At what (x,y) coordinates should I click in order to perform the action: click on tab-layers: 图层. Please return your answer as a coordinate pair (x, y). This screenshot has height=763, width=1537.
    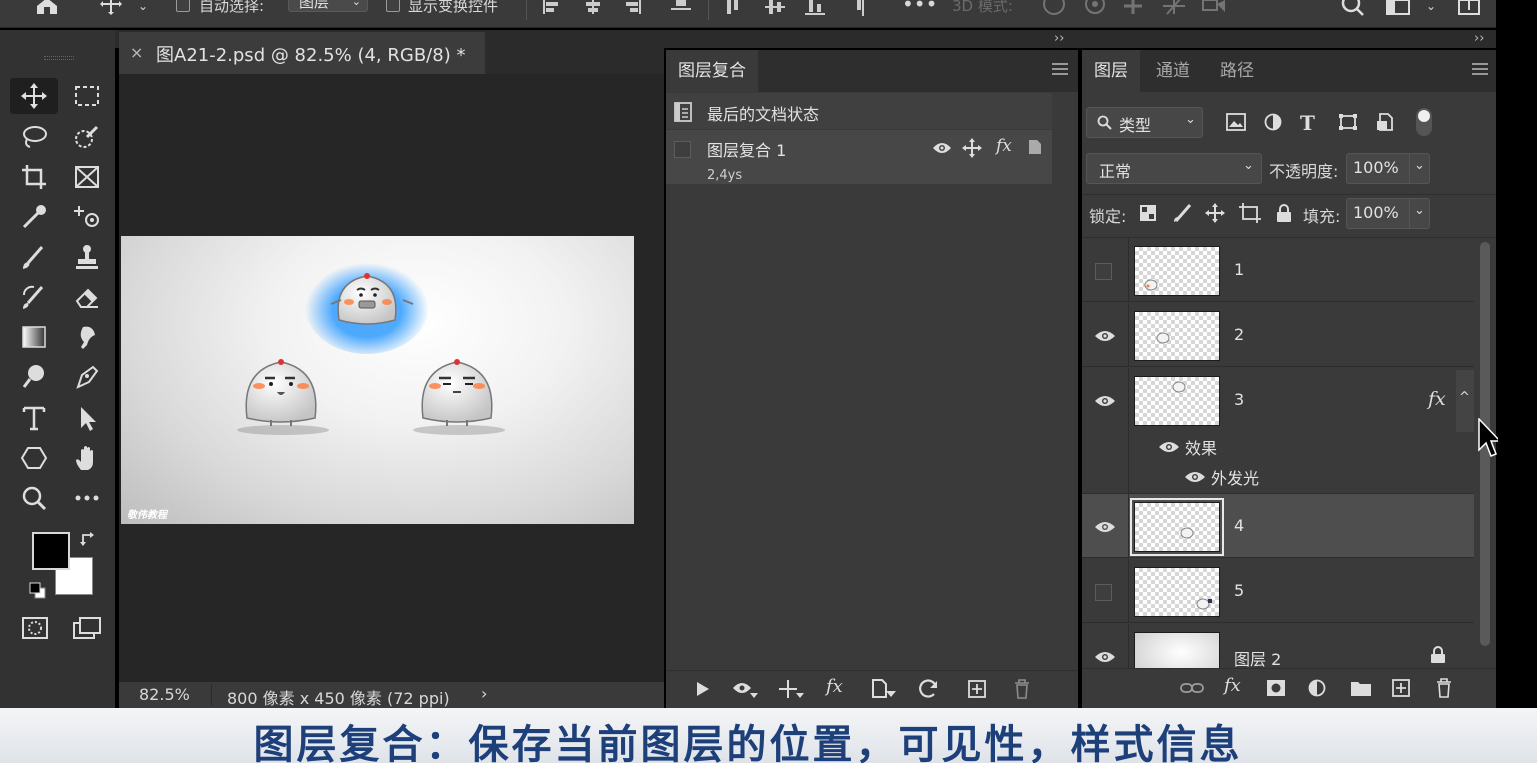
    Looking at the image, I should click on (1111, 71).